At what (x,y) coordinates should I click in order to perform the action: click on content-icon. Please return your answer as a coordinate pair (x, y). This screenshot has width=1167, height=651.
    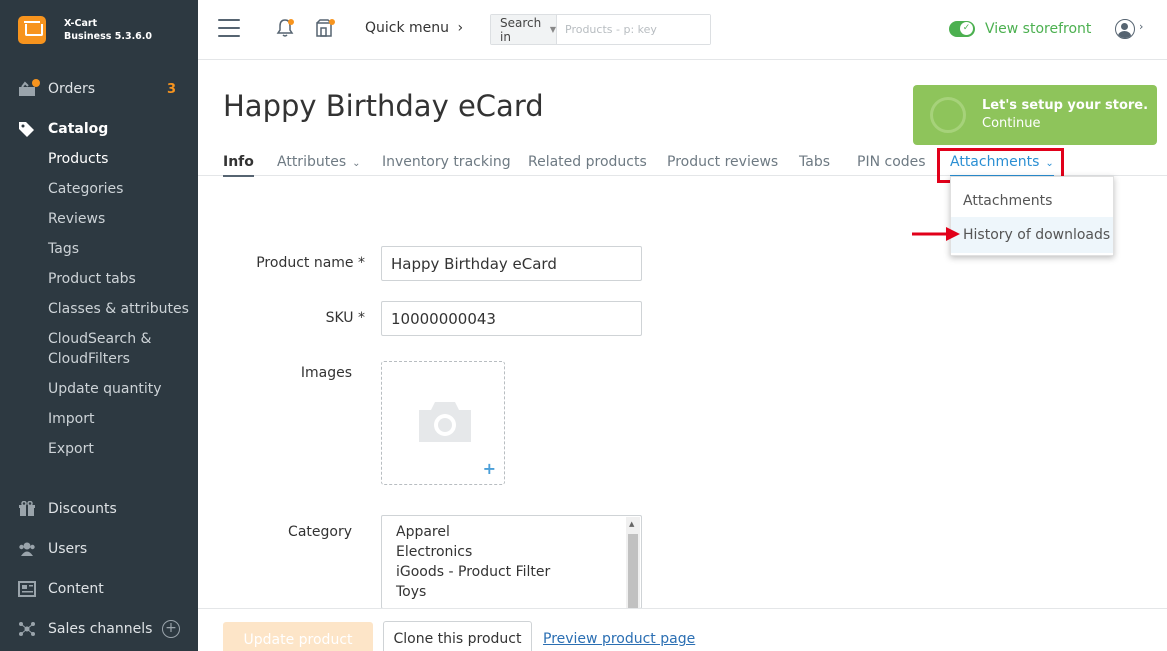
    Looking at the image, I should click on (27, 589).